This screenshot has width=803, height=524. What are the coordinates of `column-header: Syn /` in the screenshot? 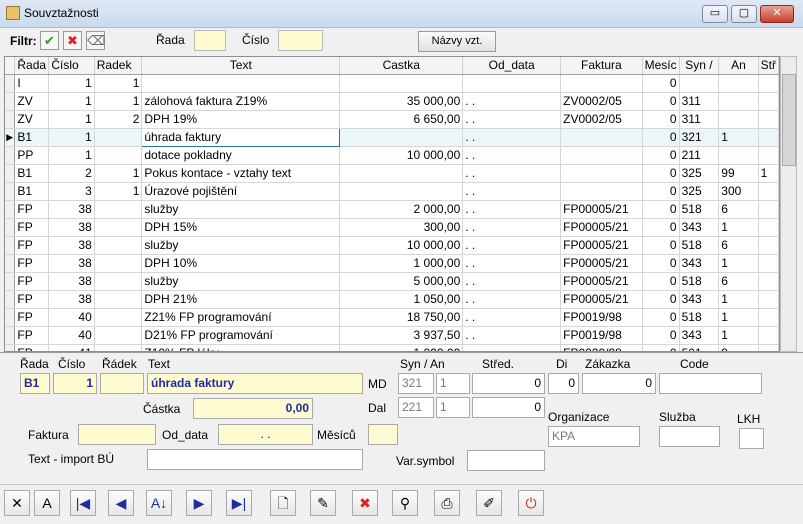 It's located at (699, 66).